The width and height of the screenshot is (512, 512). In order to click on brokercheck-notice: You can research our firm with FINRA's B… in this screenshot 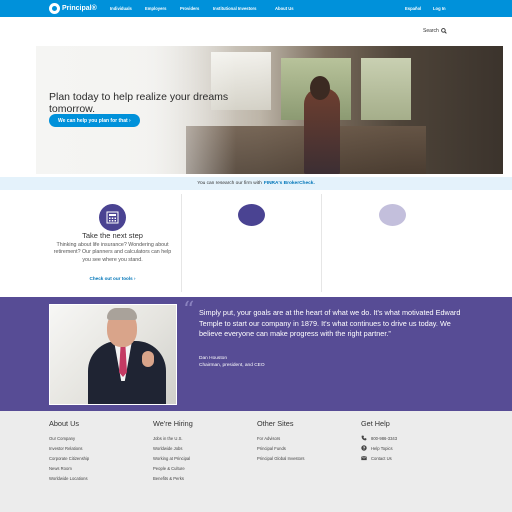, I will do `click(256, 183)`.